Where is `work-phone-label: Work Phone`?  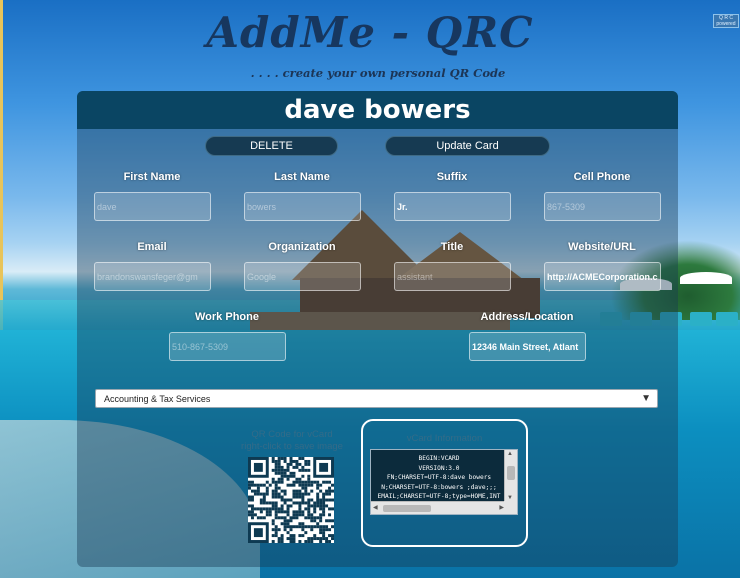 work-phone-label: Work Phone is located at coordinates (227, 317).